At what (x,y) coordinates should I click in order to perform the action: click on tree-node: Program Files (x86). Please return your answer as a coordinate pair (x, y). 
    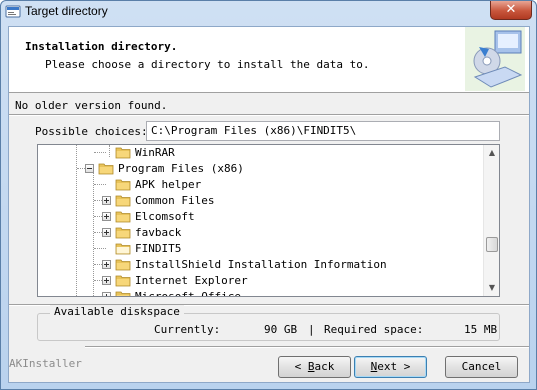
    Looking at the image, I should click on (164, 168).